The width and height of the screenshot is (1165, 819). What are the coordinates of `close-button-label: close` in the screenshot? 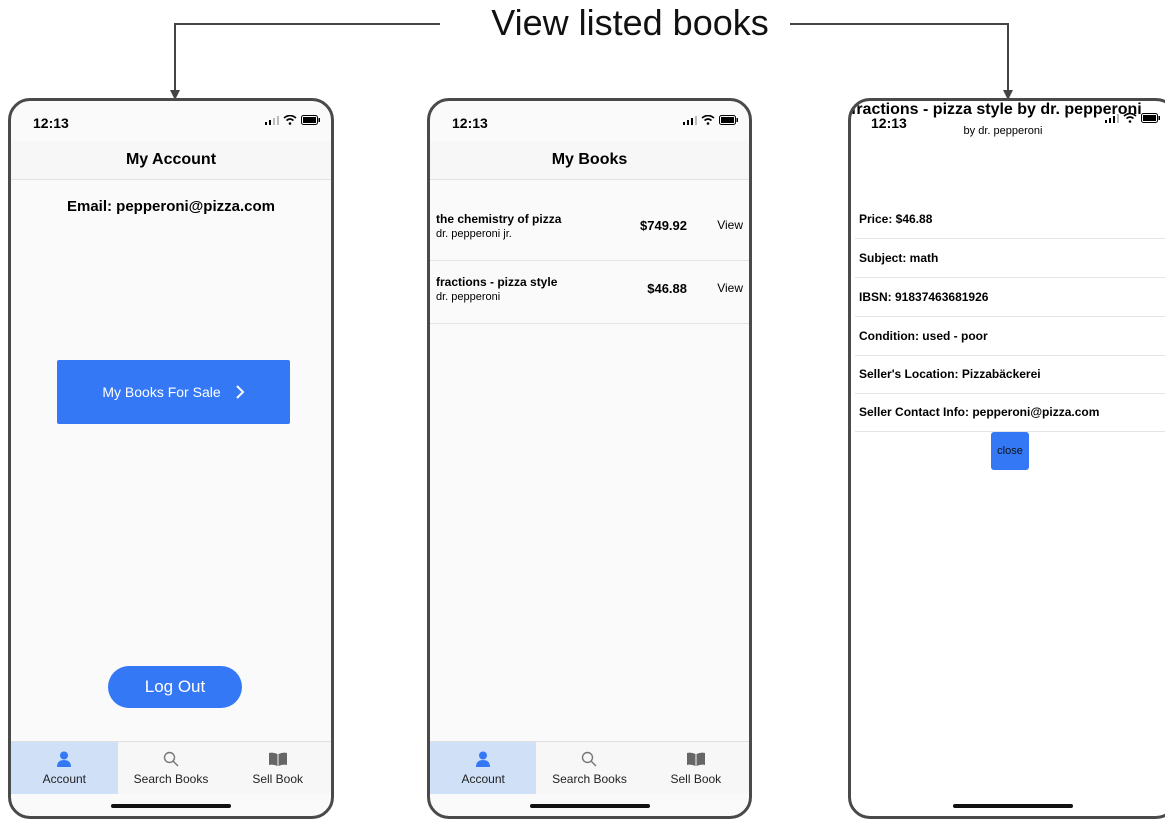 It's located at (1010, 451).